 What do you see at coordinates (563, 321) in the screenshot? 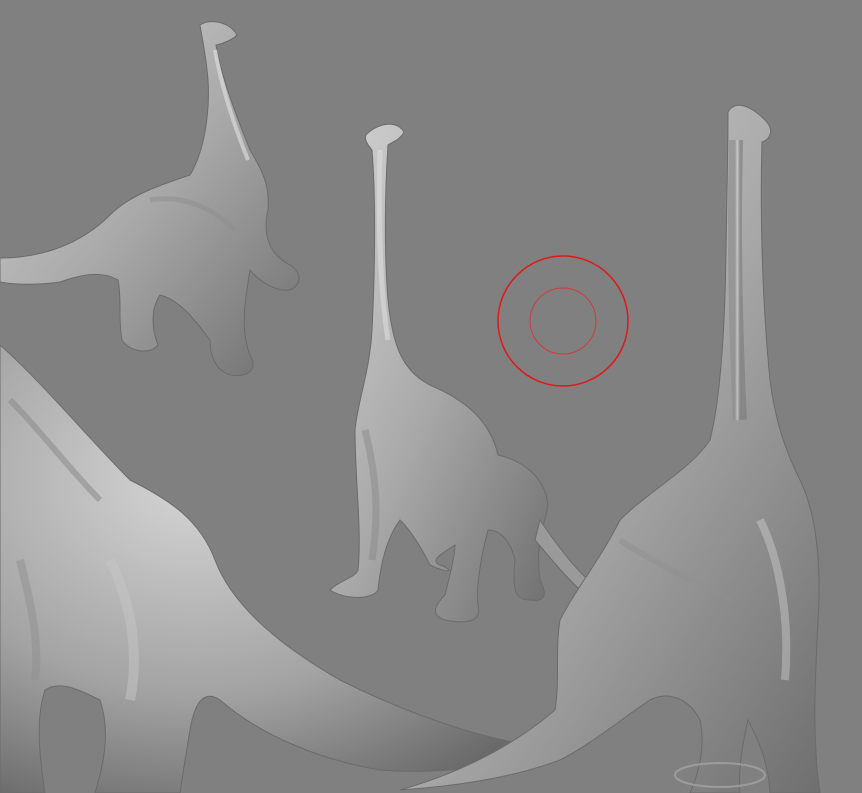
I see `brush-radius-circle-icon` at bounding box center [563, 321].